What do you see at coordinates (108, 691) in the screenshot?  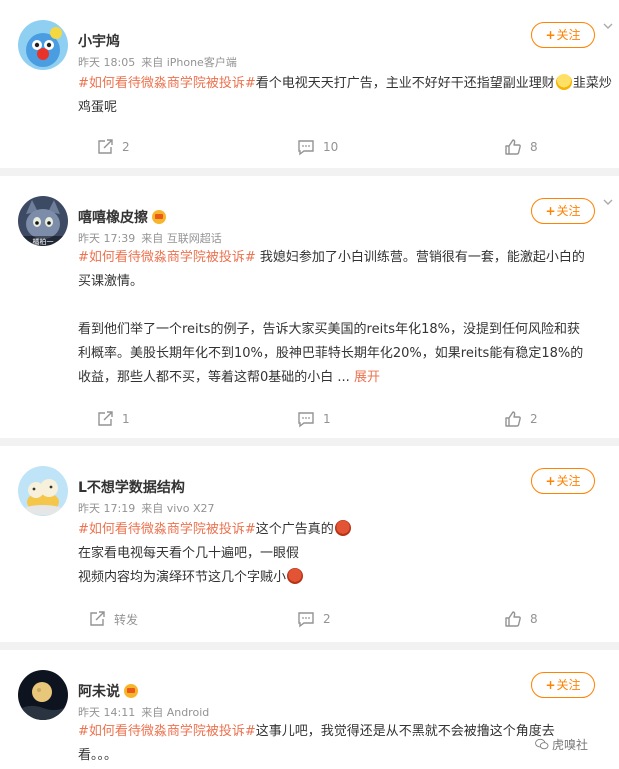 I see `username: 阿未说` at bounding box center [108, 691].